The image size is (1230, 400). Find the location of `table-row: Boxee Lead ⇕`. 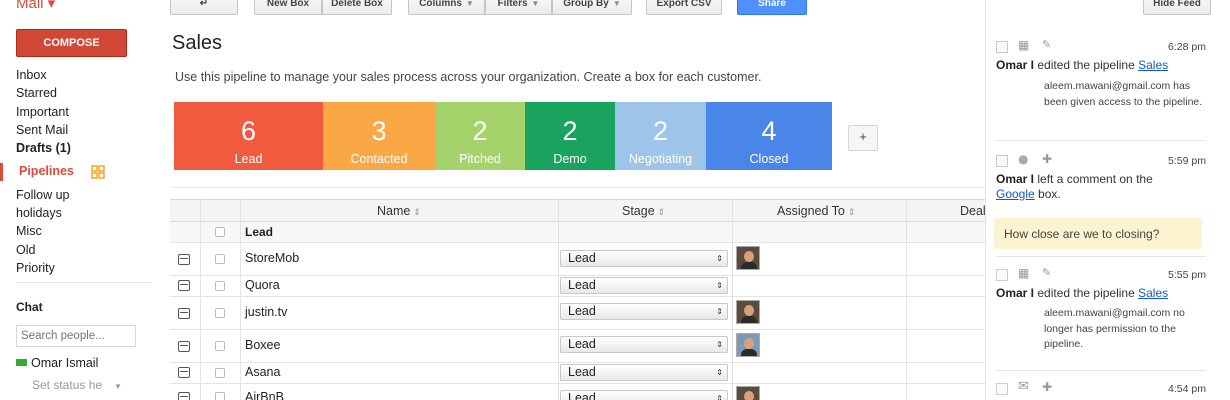

table-row: Boxee Lead ⇕ is located at coordinates (577, 346).